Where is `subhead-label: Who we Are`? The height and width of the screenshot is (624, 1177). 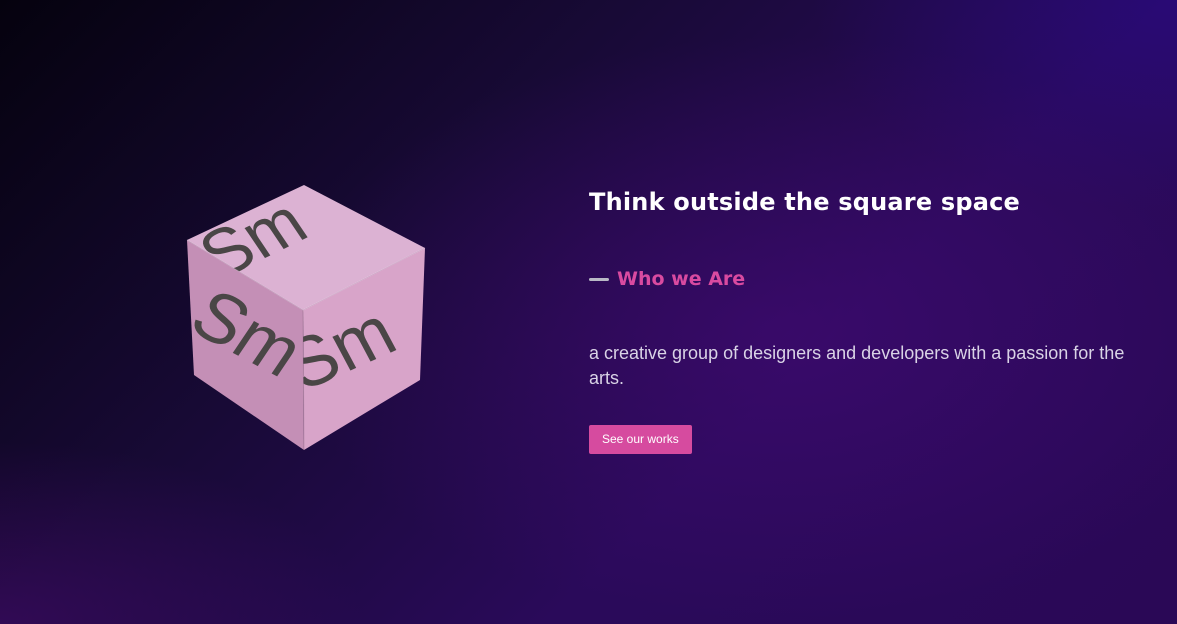
subhead-label: Who we Are is located at coordinates (681, 279).